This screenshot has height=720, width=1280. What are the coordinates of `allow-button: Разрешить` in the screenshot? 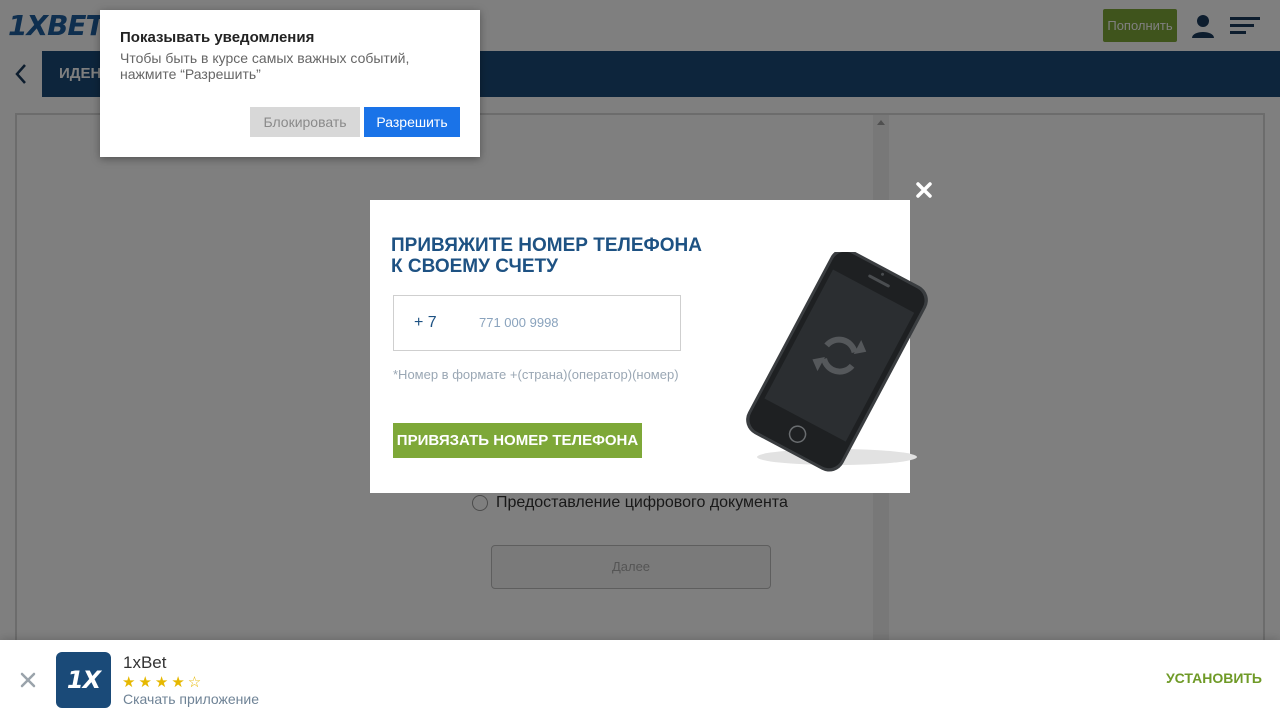 It's located at (412, 122).